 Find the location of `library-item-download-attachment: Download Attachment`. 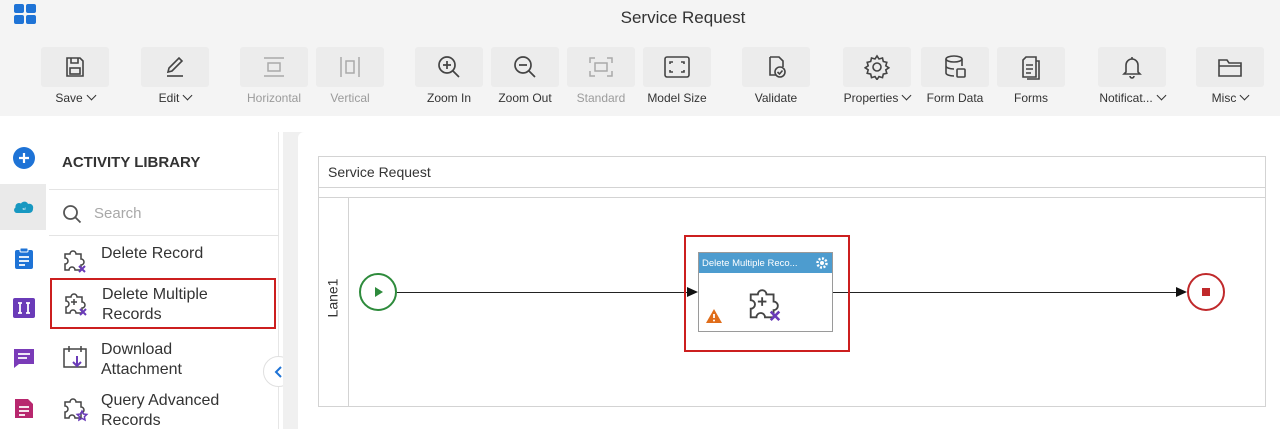

library-item-download-attachment: Download Attachment is located at coordinates (164, 358).